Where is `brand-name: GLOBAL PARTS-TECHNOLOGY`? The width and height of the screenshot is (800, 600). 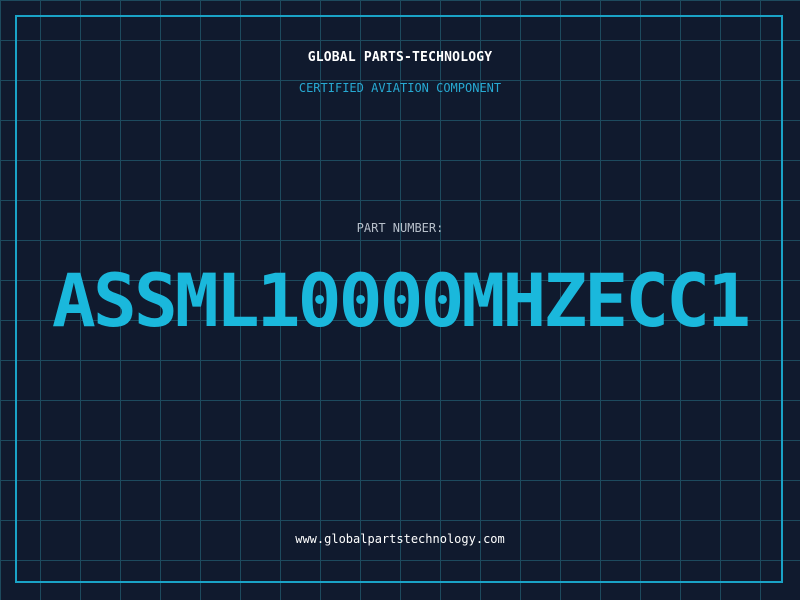
brand-name: GLOBAL PARTS-TECHNOLOGY is located at coordinates (400, 57).